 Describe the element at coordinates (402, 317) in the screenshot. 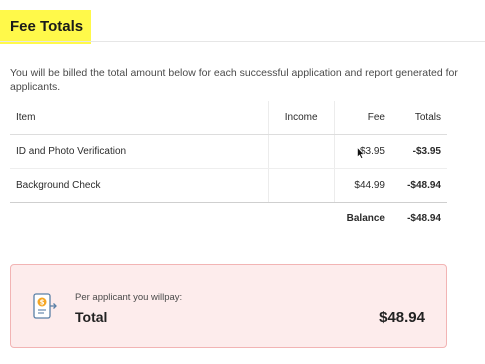

I see `total-amount: $48.94` at that location.